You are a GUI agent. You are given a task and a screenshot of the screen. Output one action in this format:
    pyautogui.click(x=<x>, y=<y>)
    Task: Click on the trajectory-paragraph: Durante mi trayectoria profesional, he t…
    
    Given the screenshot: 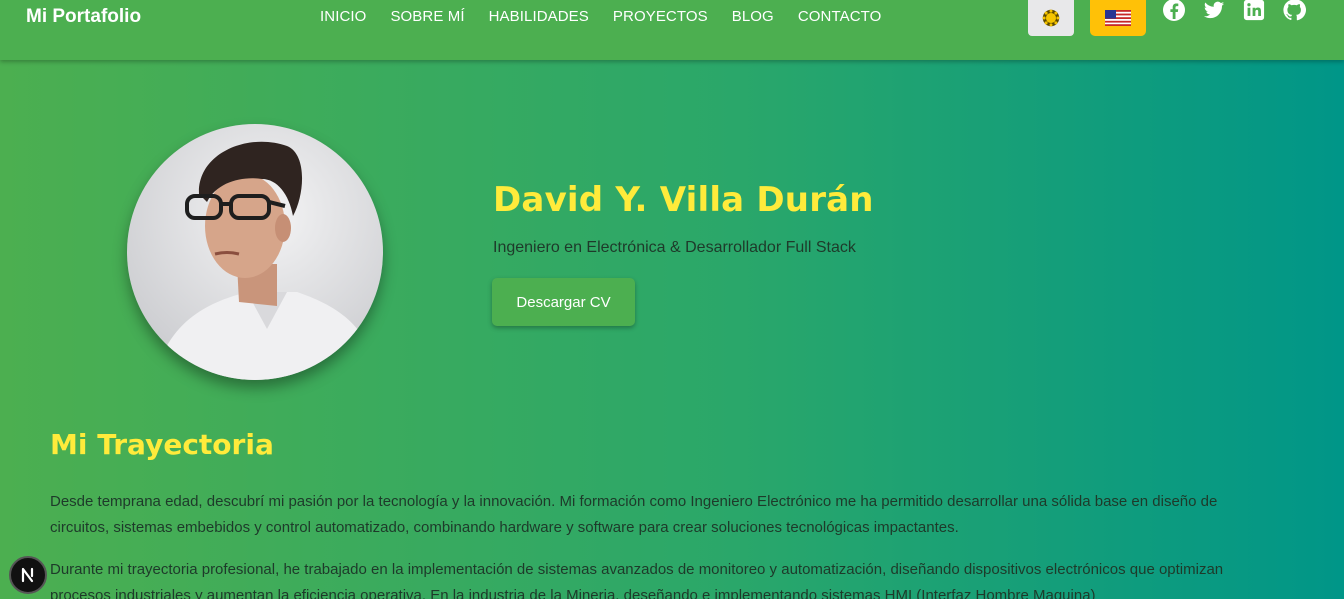 What is the action you would take?
    pyautogui.click(x=637, y=580)
    